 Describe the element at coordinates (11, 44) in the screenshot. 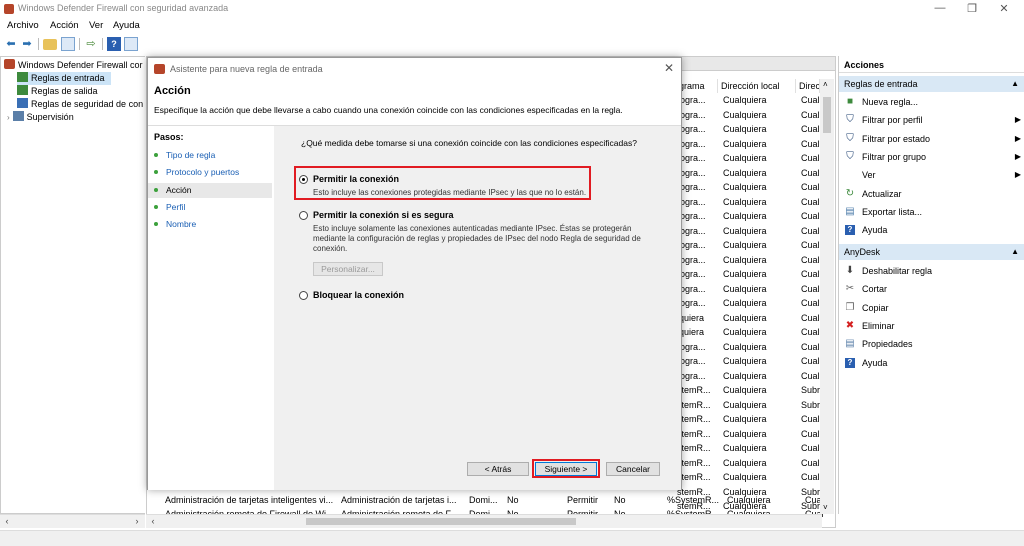

I see `back-arrow-icon: ⬅` at that location.